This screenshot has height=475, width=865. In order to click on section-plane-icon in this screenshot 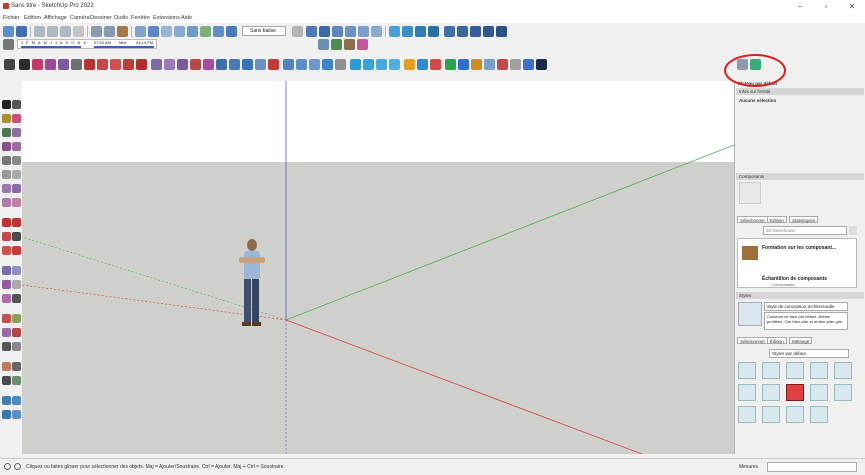, I will do `click(394, 31)`.